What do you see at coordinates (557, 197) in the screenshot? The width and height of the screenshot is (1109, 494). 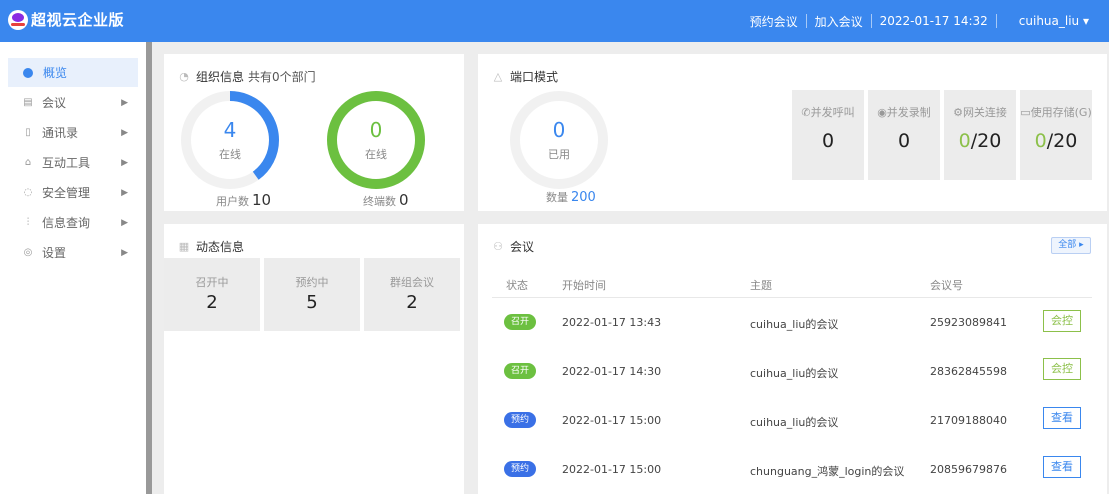 I see `ports-count-label: 数量` at bounding box center [557, 197].